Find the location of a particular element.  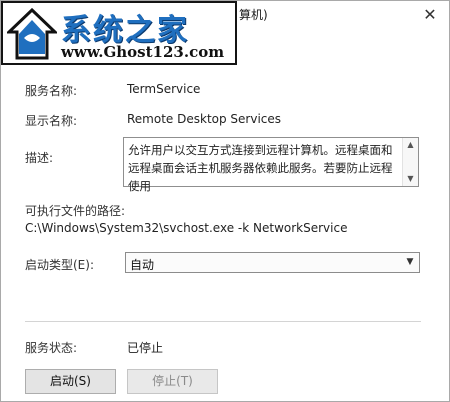

display-name-label: 显示名称: is located at coordinates (51, 121).